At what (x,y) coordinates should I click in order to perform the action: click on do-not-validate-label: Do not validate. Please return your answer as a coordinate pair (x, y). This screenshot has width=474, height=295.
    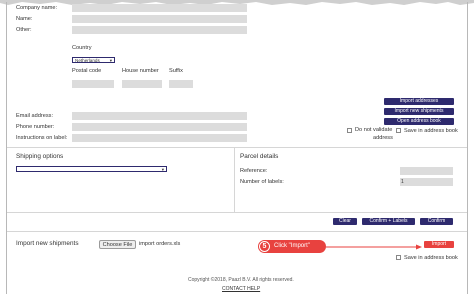
    Looking at the image, I should click on (374, 130).